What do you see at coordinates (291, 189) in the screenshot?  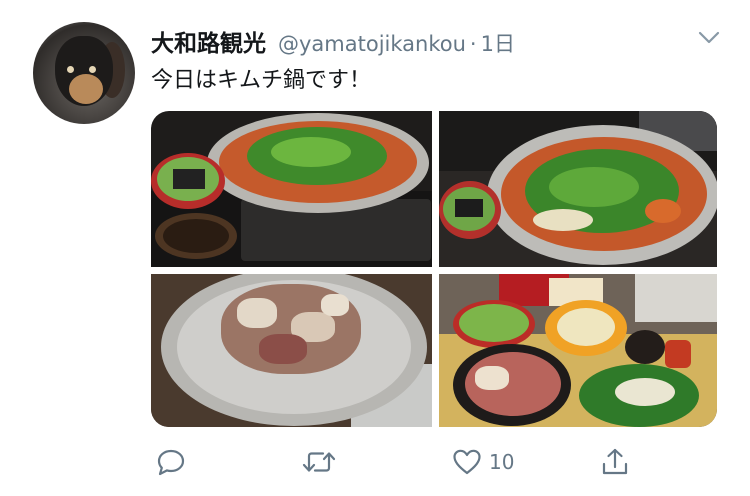 I see `photo-kimchi-hotpot-on-burner` at bounding box center [291, 189].